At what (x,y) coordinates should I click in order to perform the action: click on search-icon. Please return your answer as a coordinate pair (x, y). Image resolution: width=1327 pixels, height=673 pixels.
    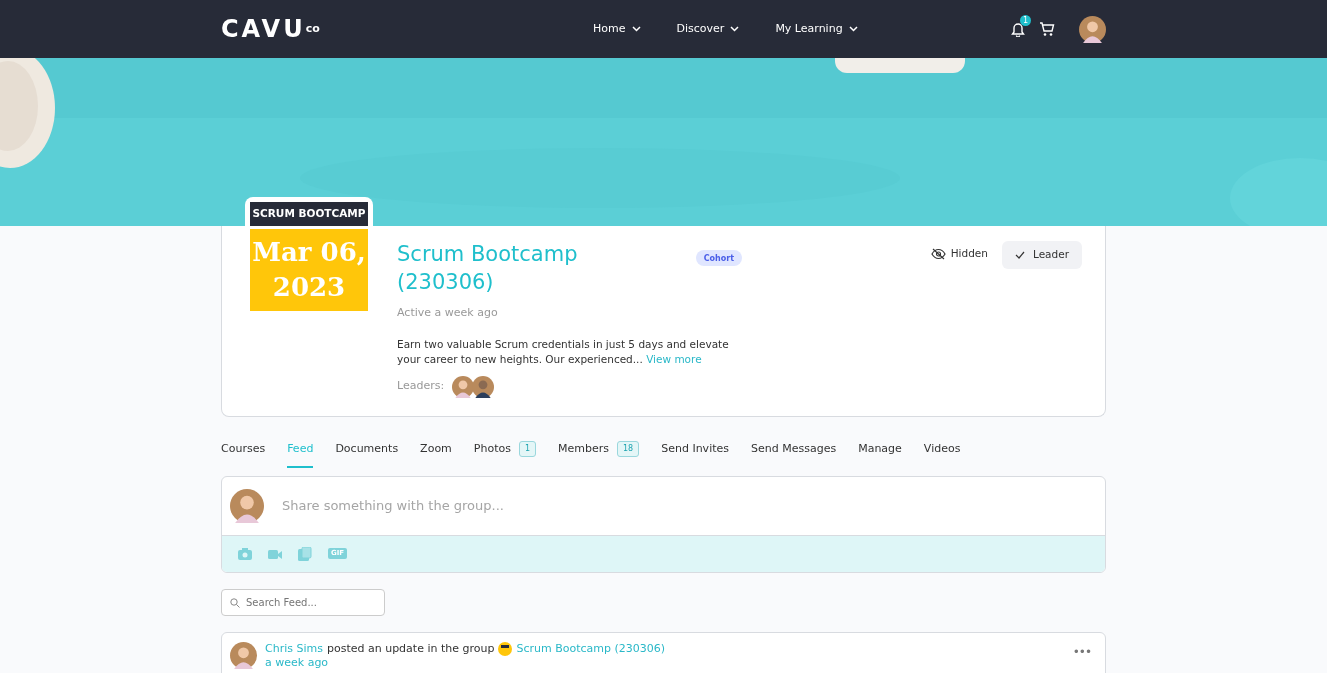
    Looking at the image, I should click on (235, 602).